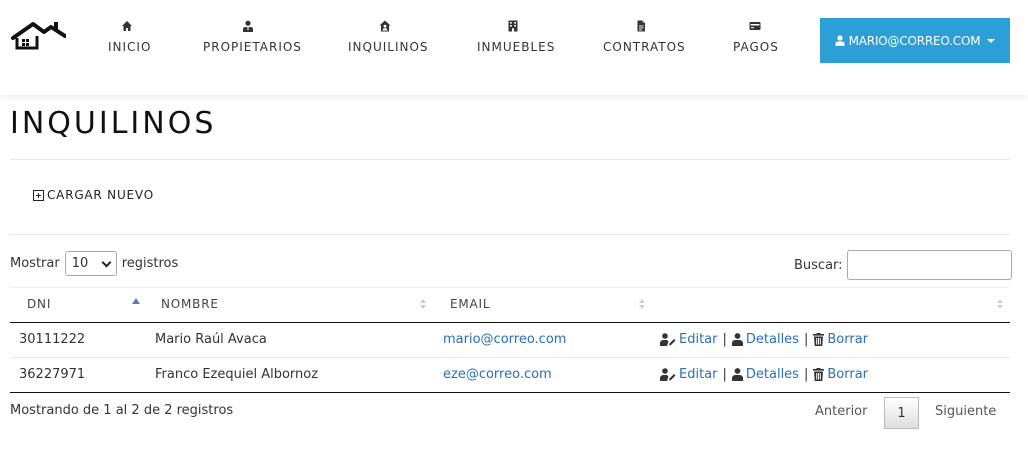 This screenshot has height=470, width=1028. I want to click on cell-dni: 30111222, so click(52, 339).